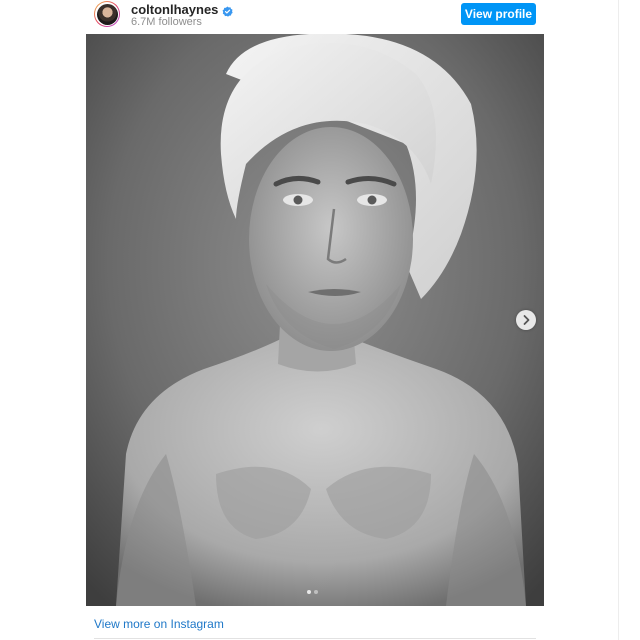  I want to click on carousel-dot-active, so click(309, 592).